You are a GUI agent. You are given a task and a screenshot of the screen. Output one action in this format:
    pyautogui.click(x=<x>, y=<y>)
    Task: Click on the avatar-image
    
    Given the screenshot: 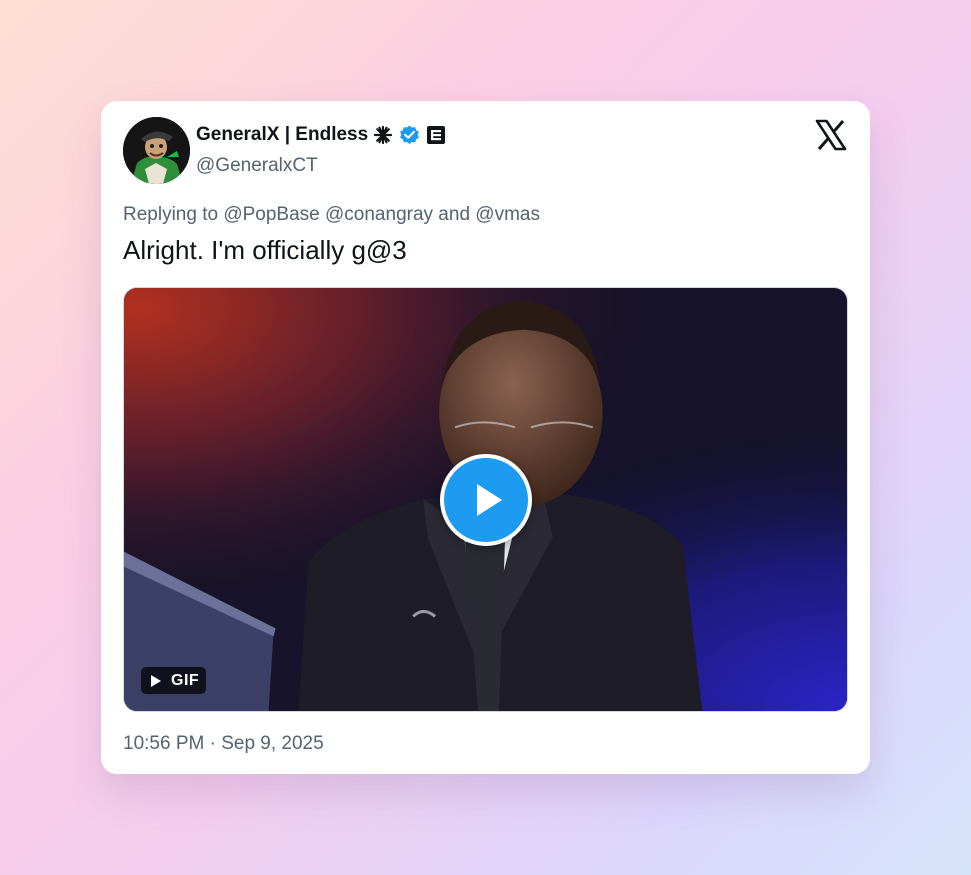 What is the action you would take?
    pyautogui.click(x=156, y=150)
    